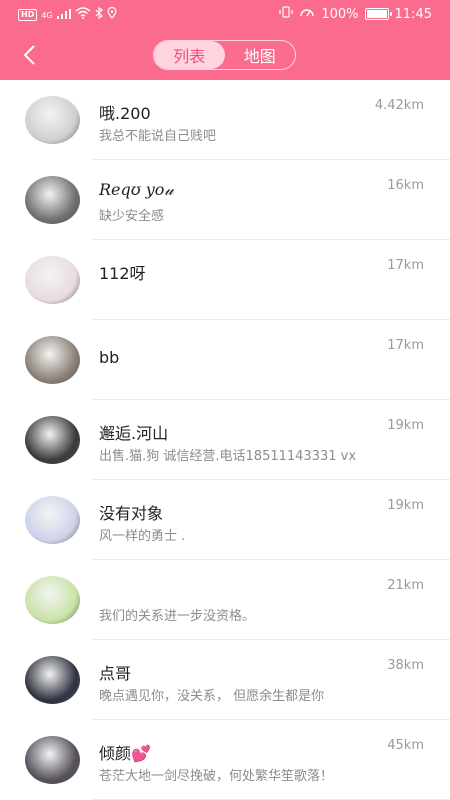 The width and height of the screenshot is (450, 800). Describe the element at coordinates (405, 745) in the screenshot. I see `distance-label: 45km` at that location.